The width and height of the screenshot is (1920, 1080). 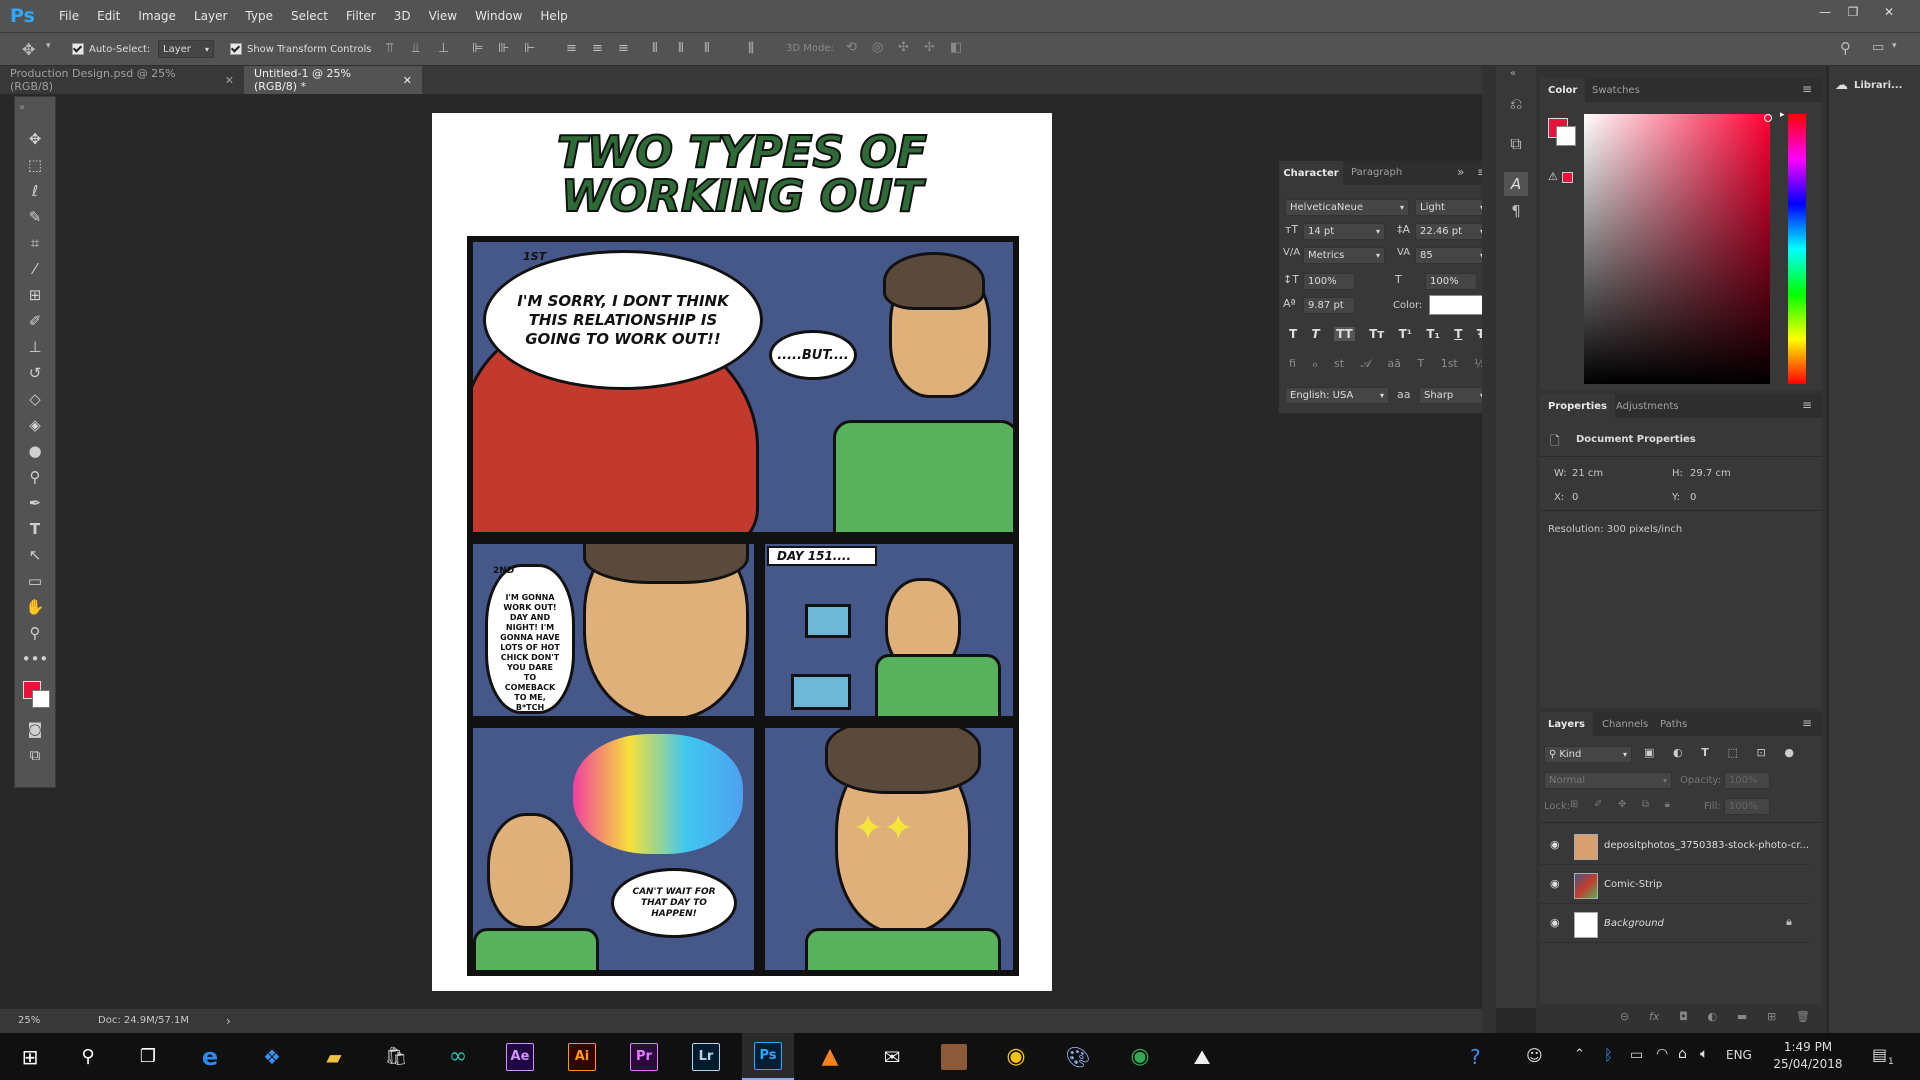 I want to click on healing-tool-icon: ⊞, so click(x=35, y=295).